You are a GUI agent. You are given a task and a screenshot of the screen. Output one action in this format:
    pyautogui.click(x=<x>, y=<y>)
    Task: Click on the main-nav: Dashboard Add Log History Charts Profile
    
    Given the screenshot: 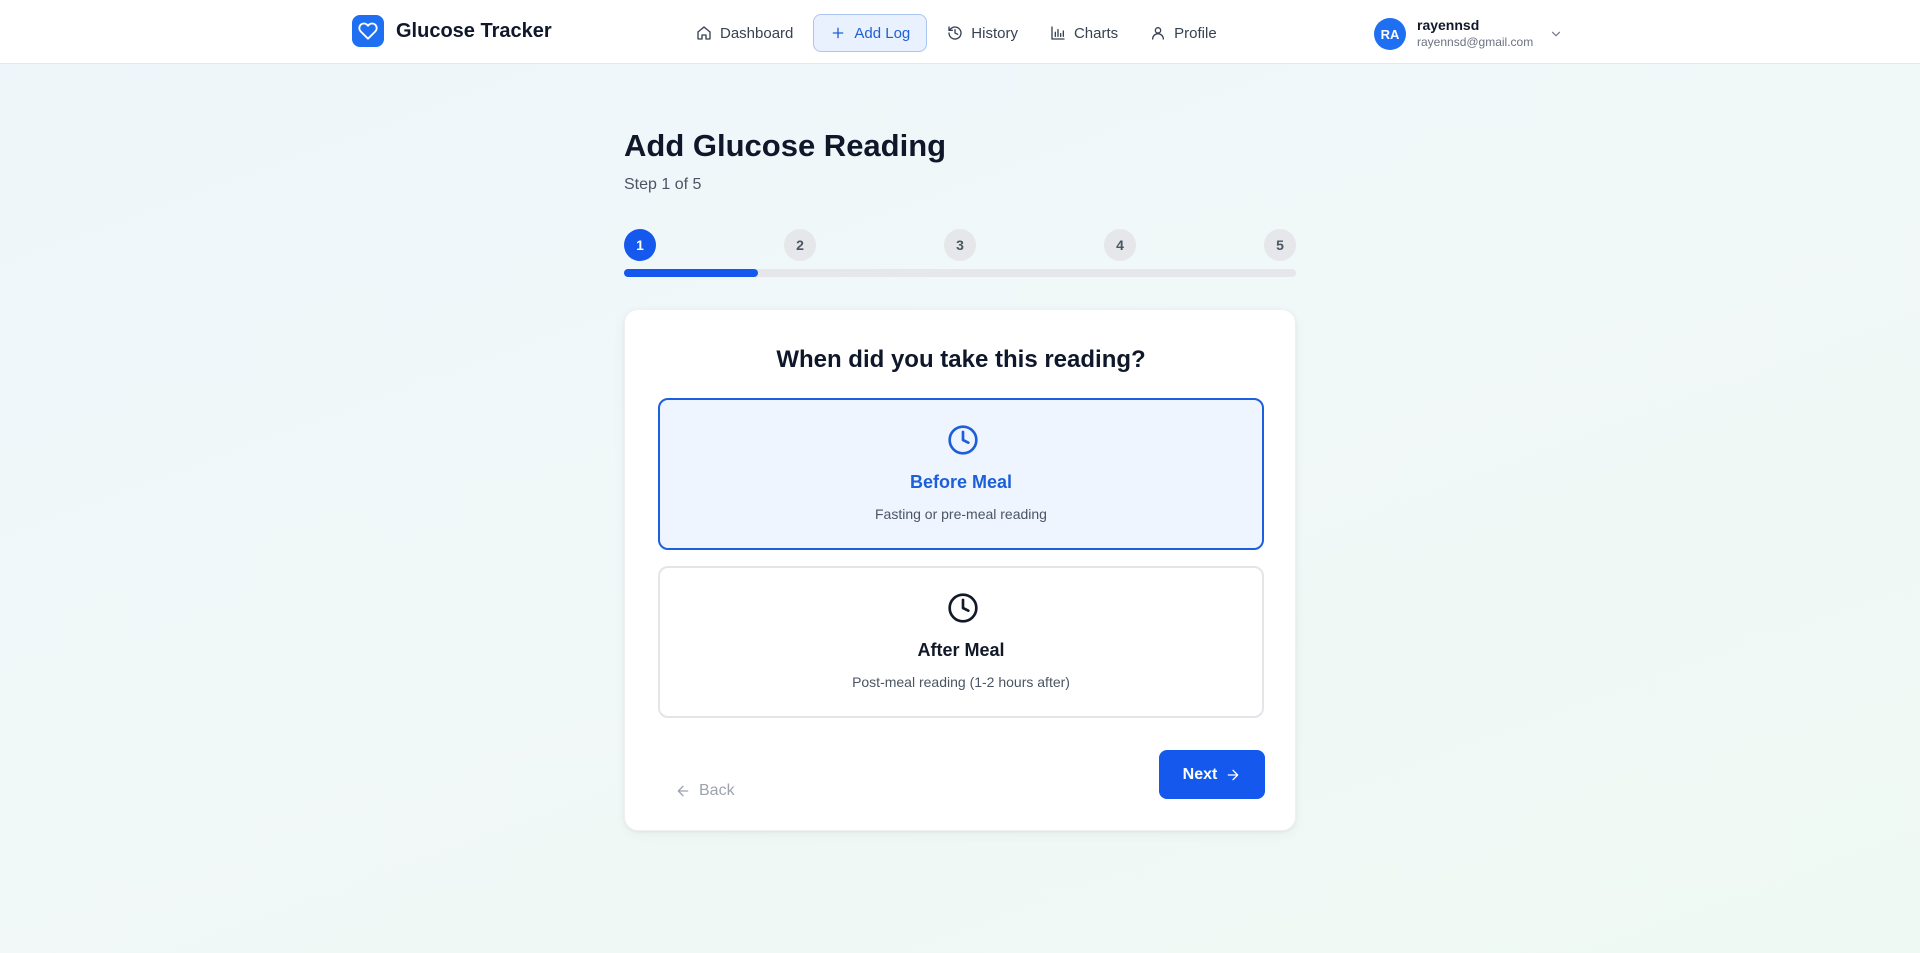 What is the action you would take?
    pyautogui.click(x=960, y=33)
    